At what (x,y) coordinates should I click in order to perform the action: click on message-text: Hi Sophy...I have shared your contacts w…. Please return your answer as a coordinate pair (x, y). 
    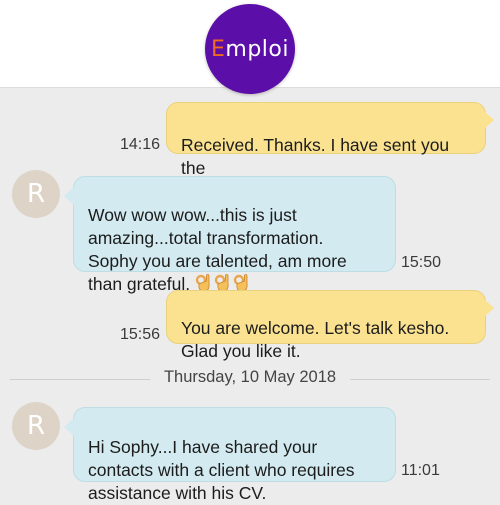
    Looking at the image, I should click on (221, 470).